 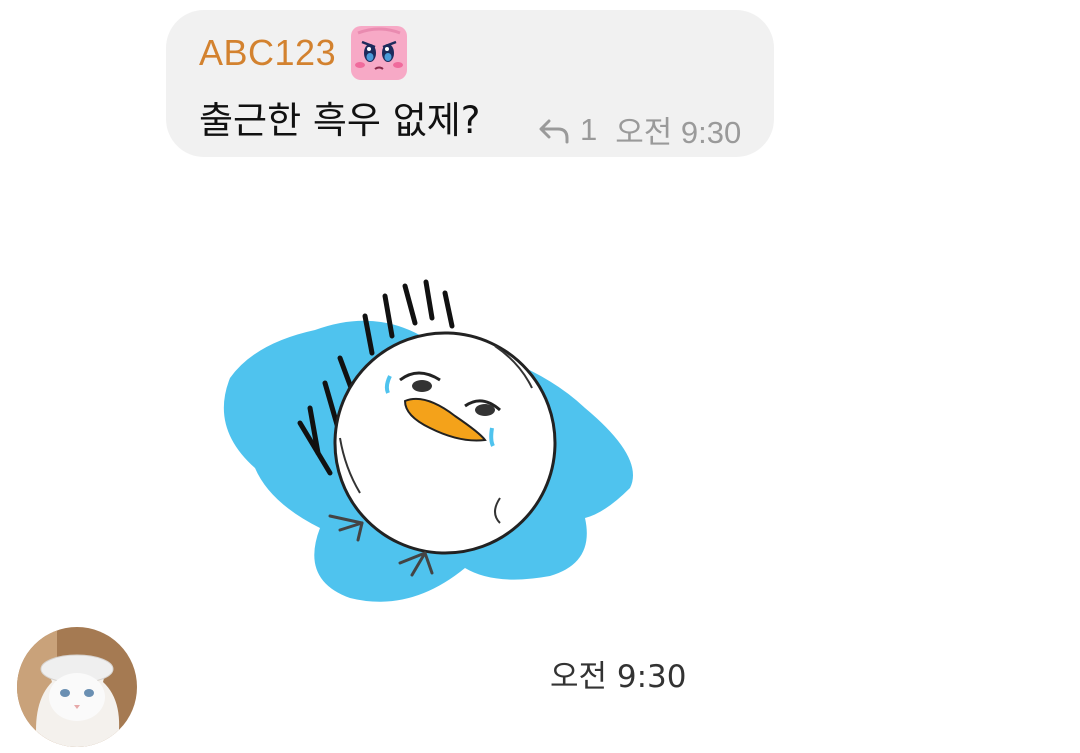 I want to click on pink-puffball-face-icon, so click(x=379, y=53).